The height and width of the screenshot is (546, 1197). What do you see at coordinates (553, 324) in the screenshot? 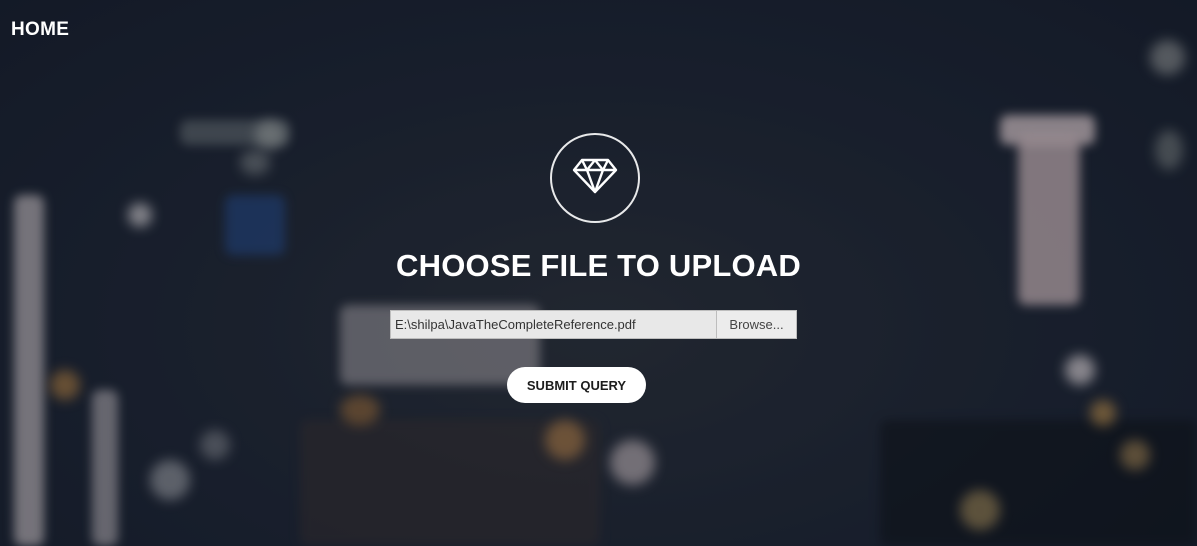
I see `file-path-field: E:\shilpa\JavaTheCompleteReference.pdf` at bounding box center [553, 324].